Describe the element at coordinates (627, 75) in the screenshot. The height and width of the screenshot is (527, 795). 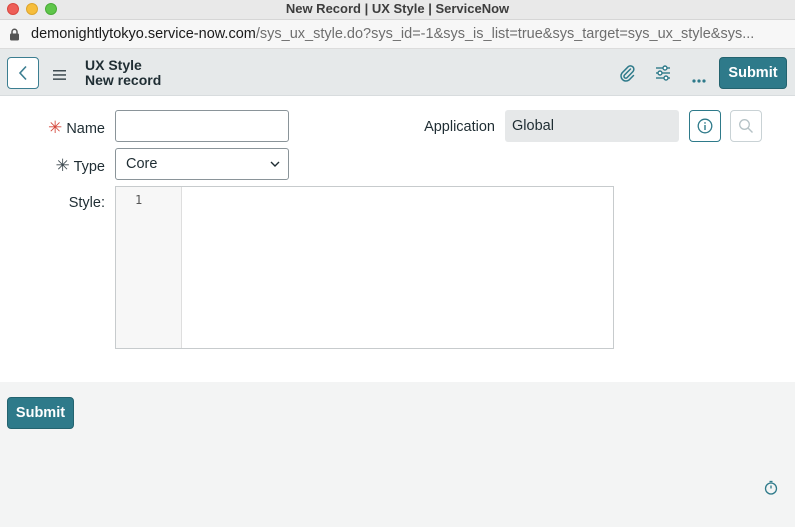
I see `paperclip-icon` at that location.